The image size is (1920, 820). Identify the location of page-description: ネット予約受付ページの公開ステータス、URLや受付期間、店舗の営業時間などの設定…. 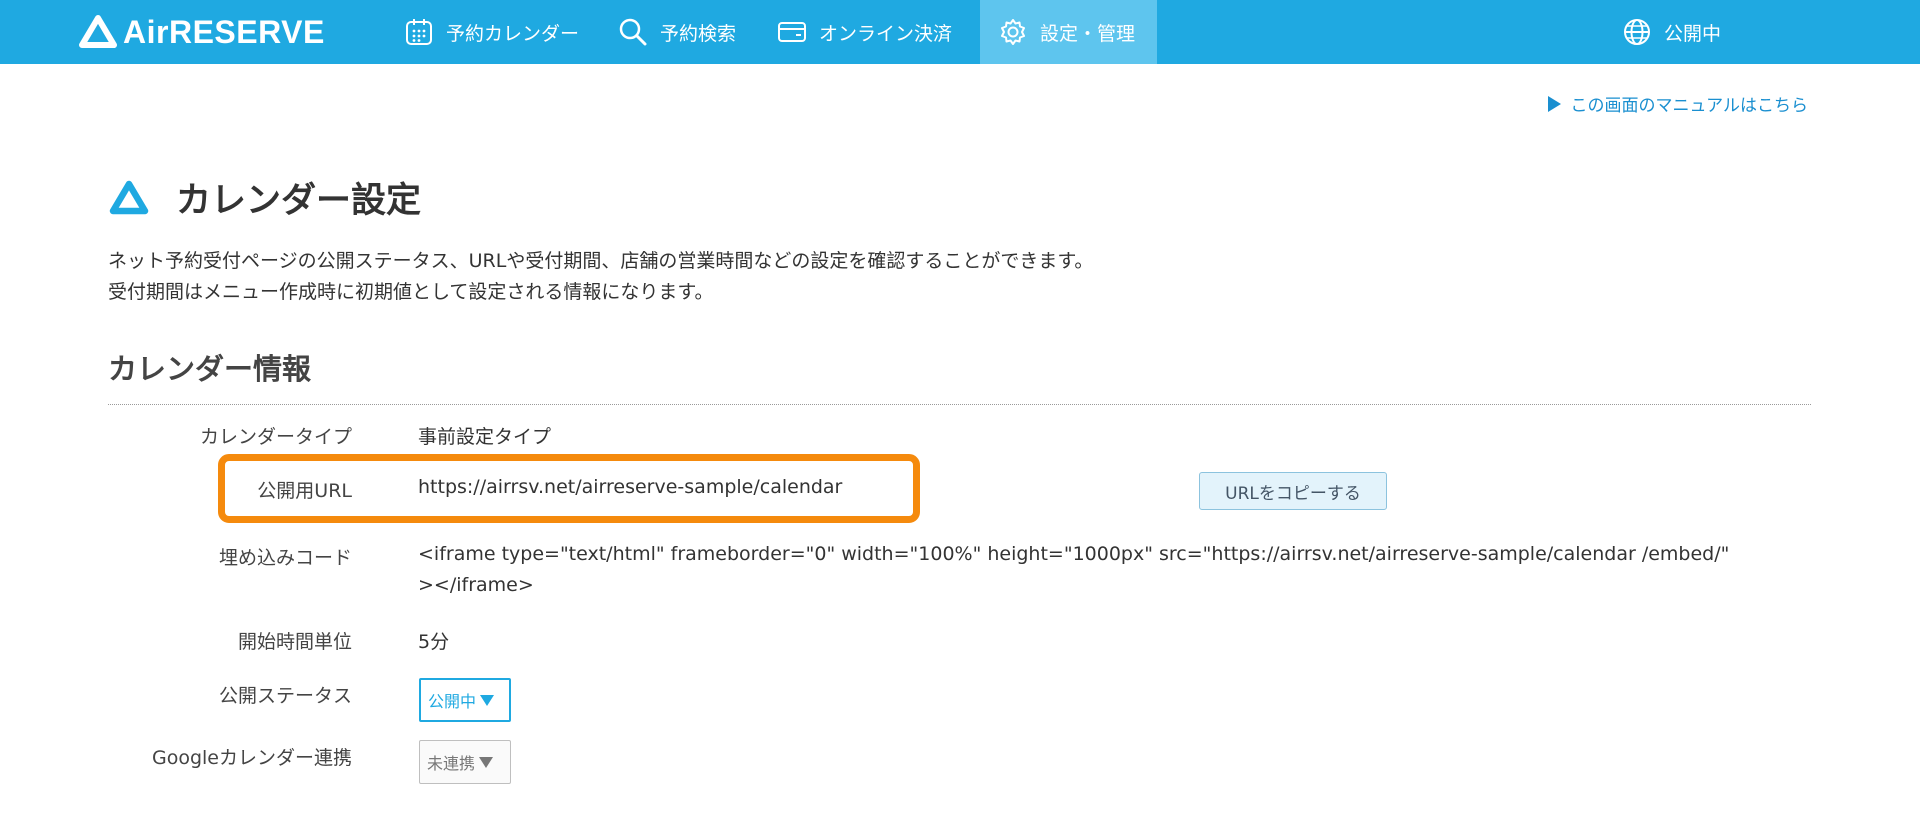
(600, 277).